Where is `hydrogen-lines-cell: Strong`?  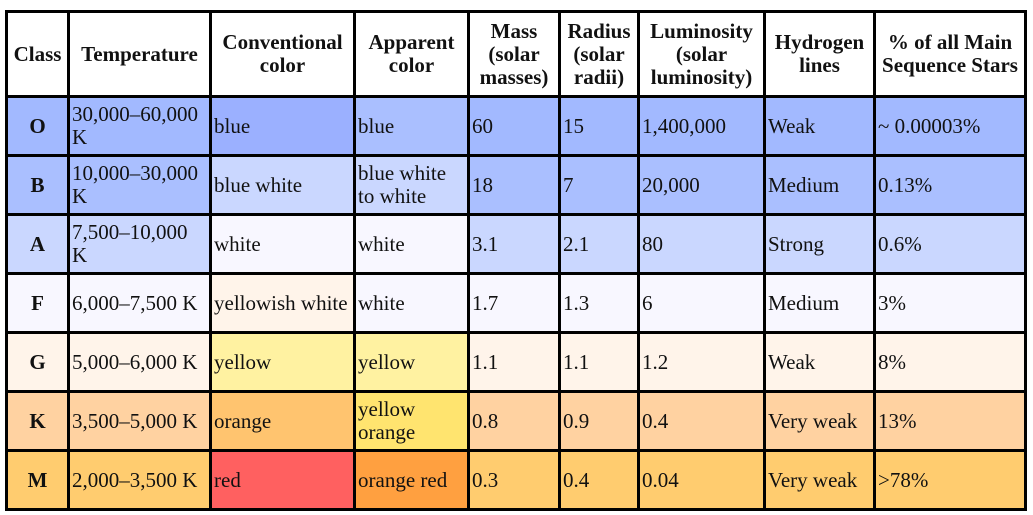
hydrogen-lines-cell: Strong is located at coordinates (819, 244).